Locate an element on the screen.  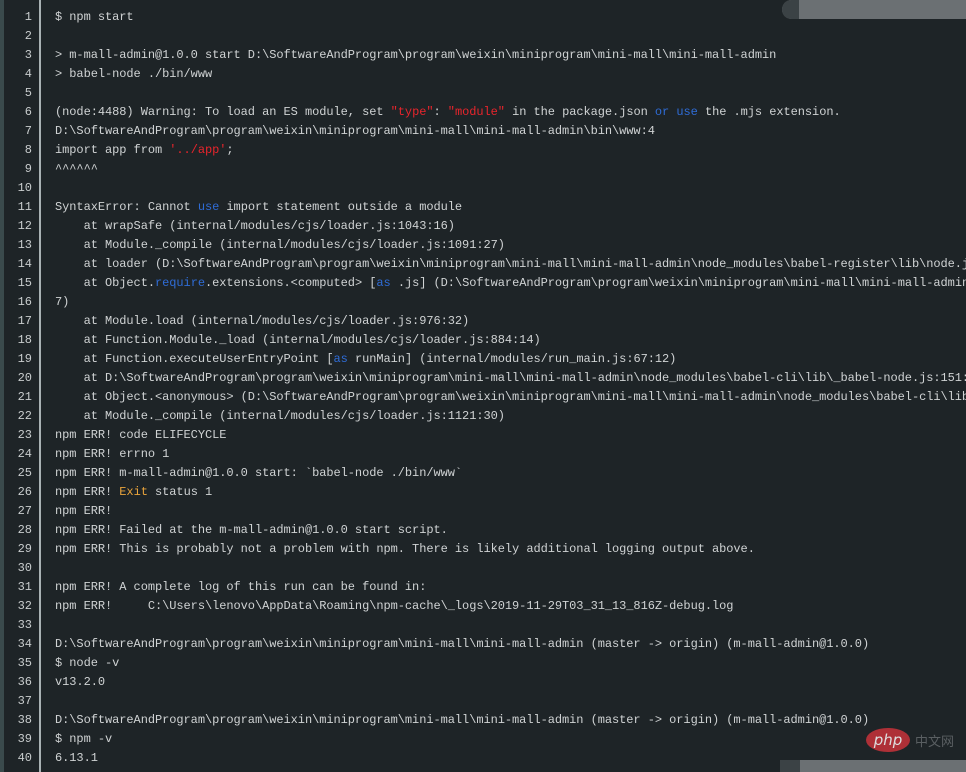
string-token: "type" is located at coordinates (412, 112).